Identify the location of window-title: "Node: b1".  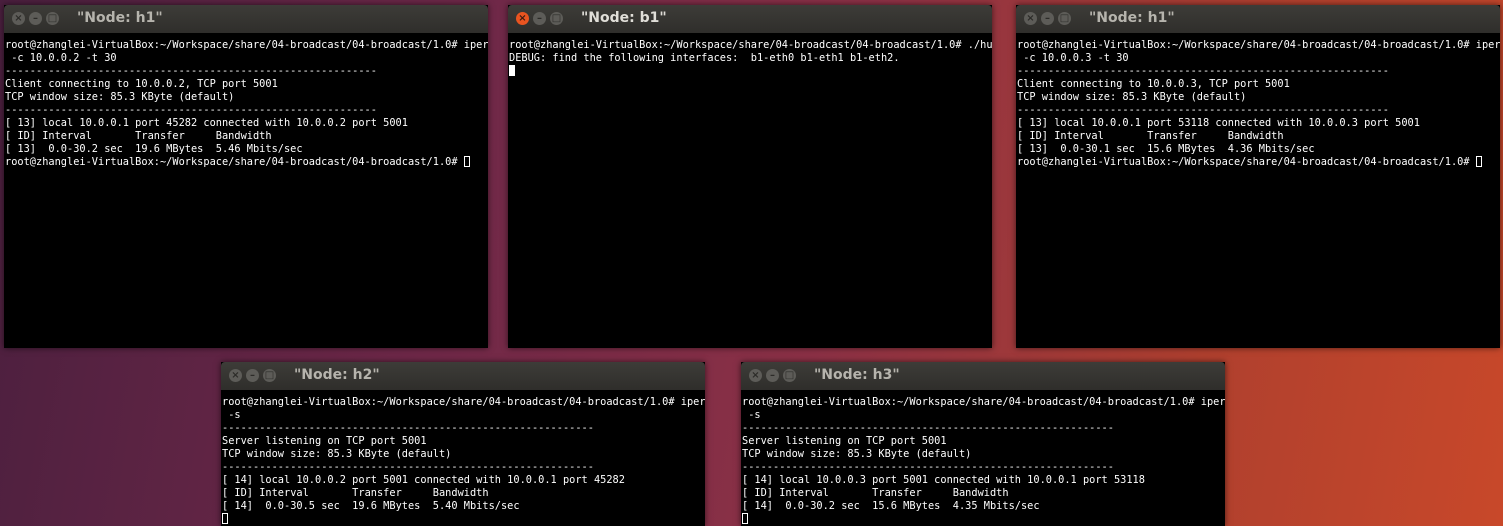
(624, 18).